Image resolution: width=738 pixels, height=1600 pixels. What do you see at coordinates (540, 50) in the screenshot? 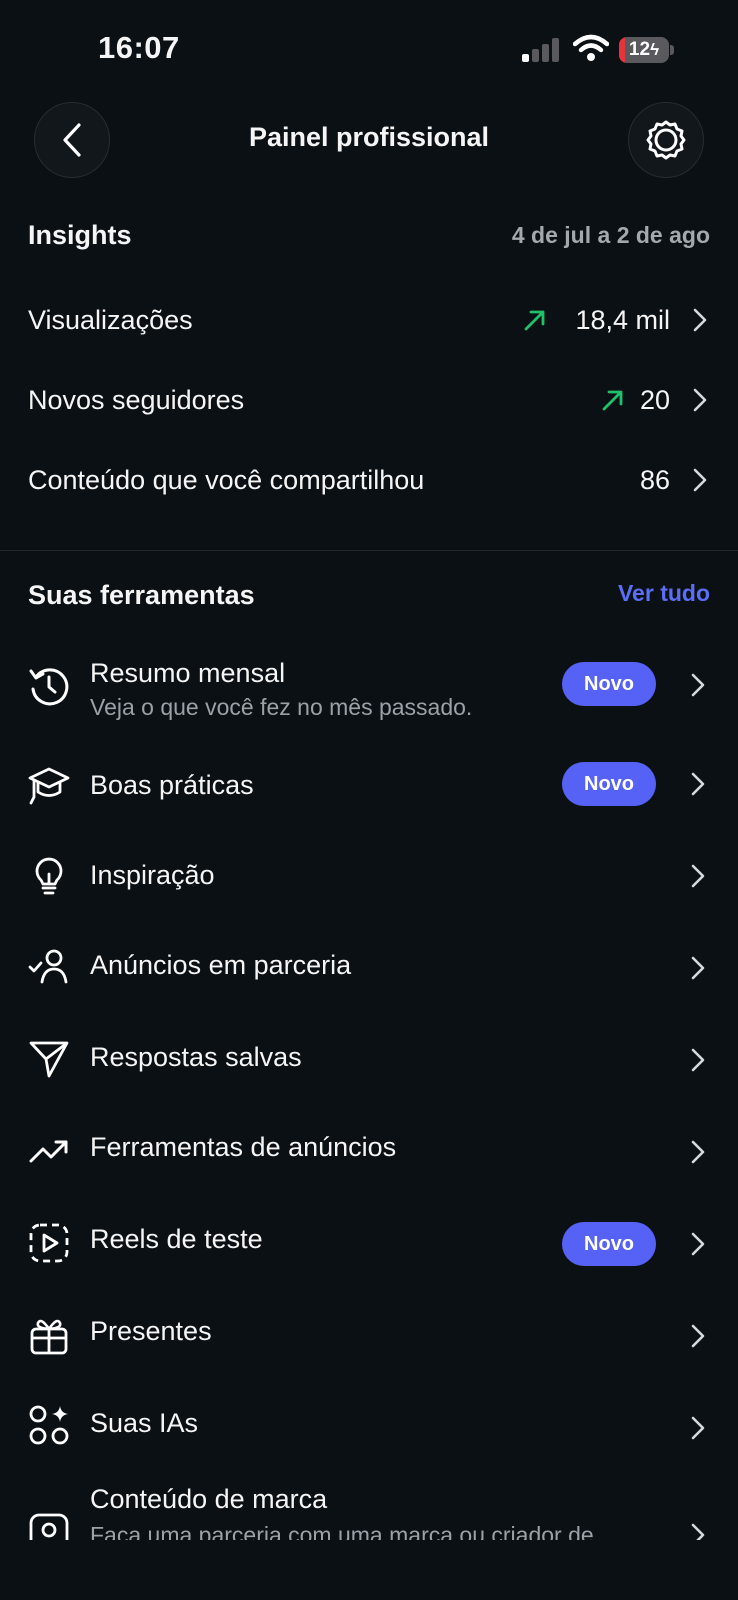
I see `cellular-signal-icon` at bounding box center [540, 50].